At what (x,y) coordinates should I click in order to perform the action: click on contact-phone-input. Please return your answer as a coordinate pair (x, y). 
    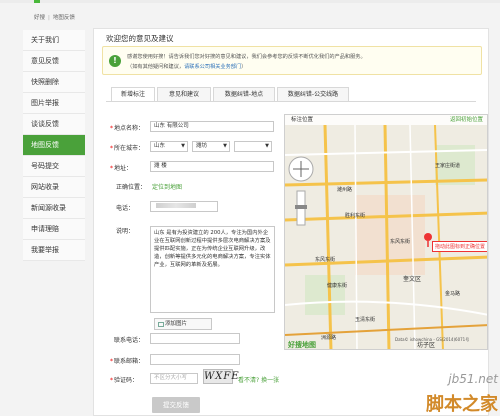
    Looking at the image, I should click on (195, 338).